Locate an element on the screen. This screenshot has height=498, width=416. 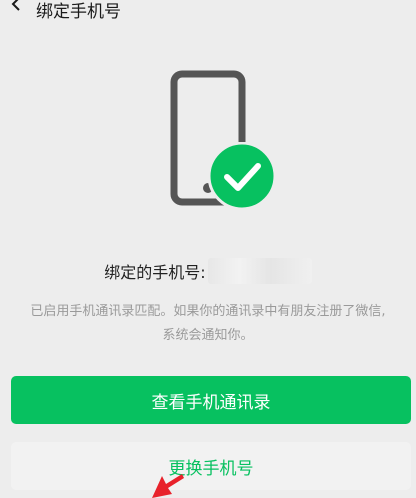
view-contacts-button: 查看手机通讯录 is located at coordinates (211, 400).